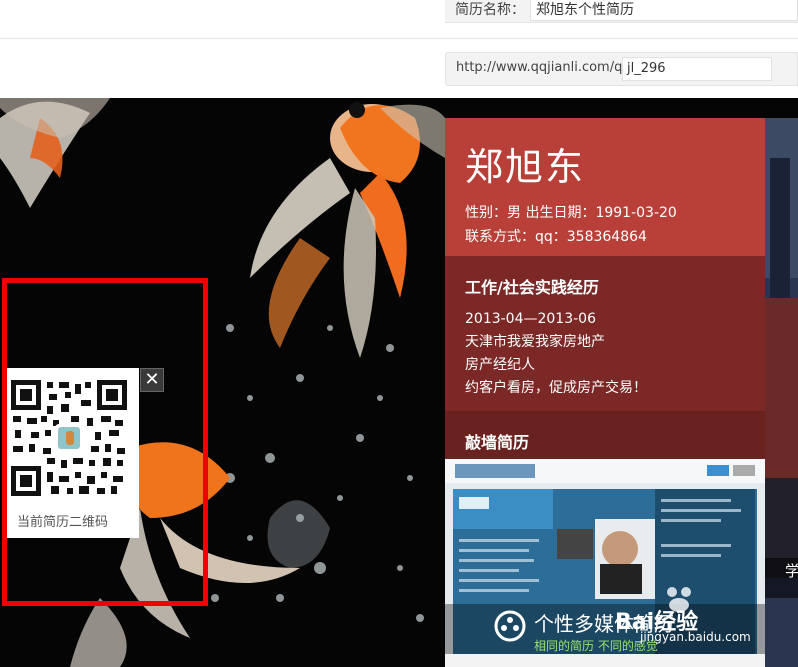 The width and height of the screenshot is (798, 667). I want to click on next-template-preview, so click(781, 392).